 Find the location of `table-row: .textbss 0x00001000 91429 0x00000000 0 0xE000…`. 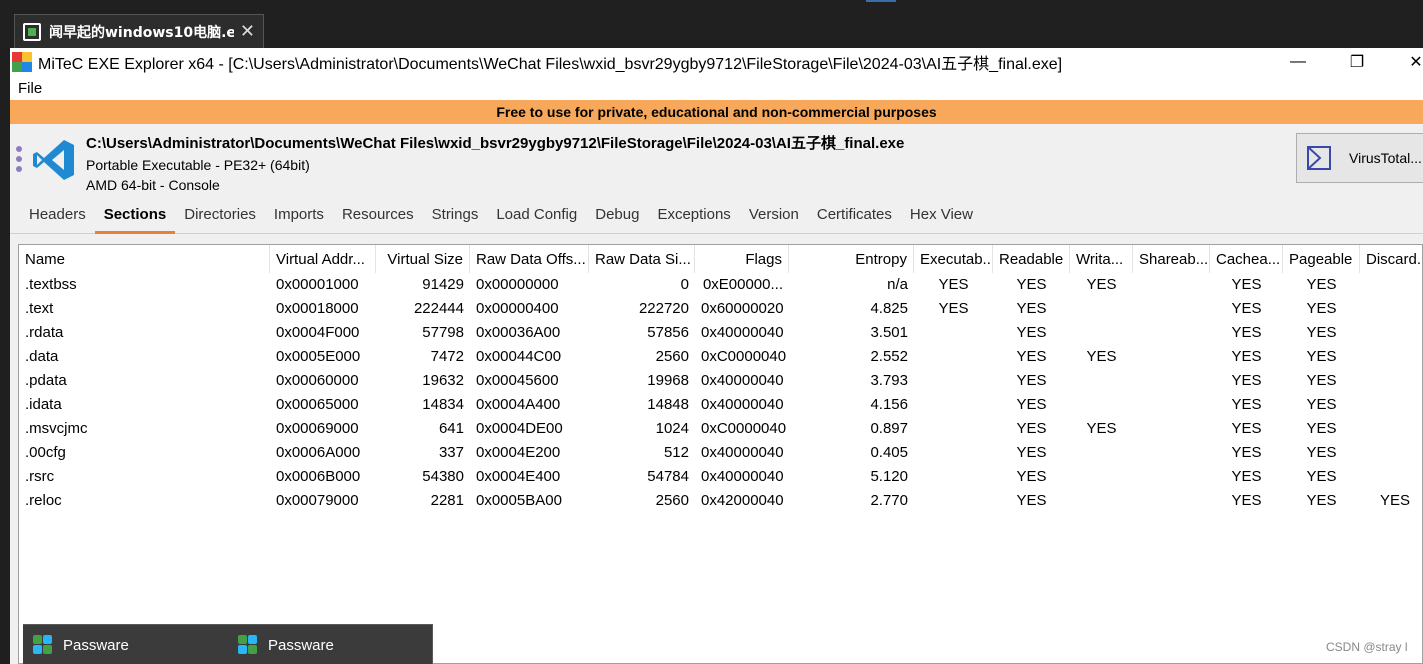

table-row: .textbss 0x00001000 91429 0x00000000 0 0xE000… is located at coordinates (720, 285).